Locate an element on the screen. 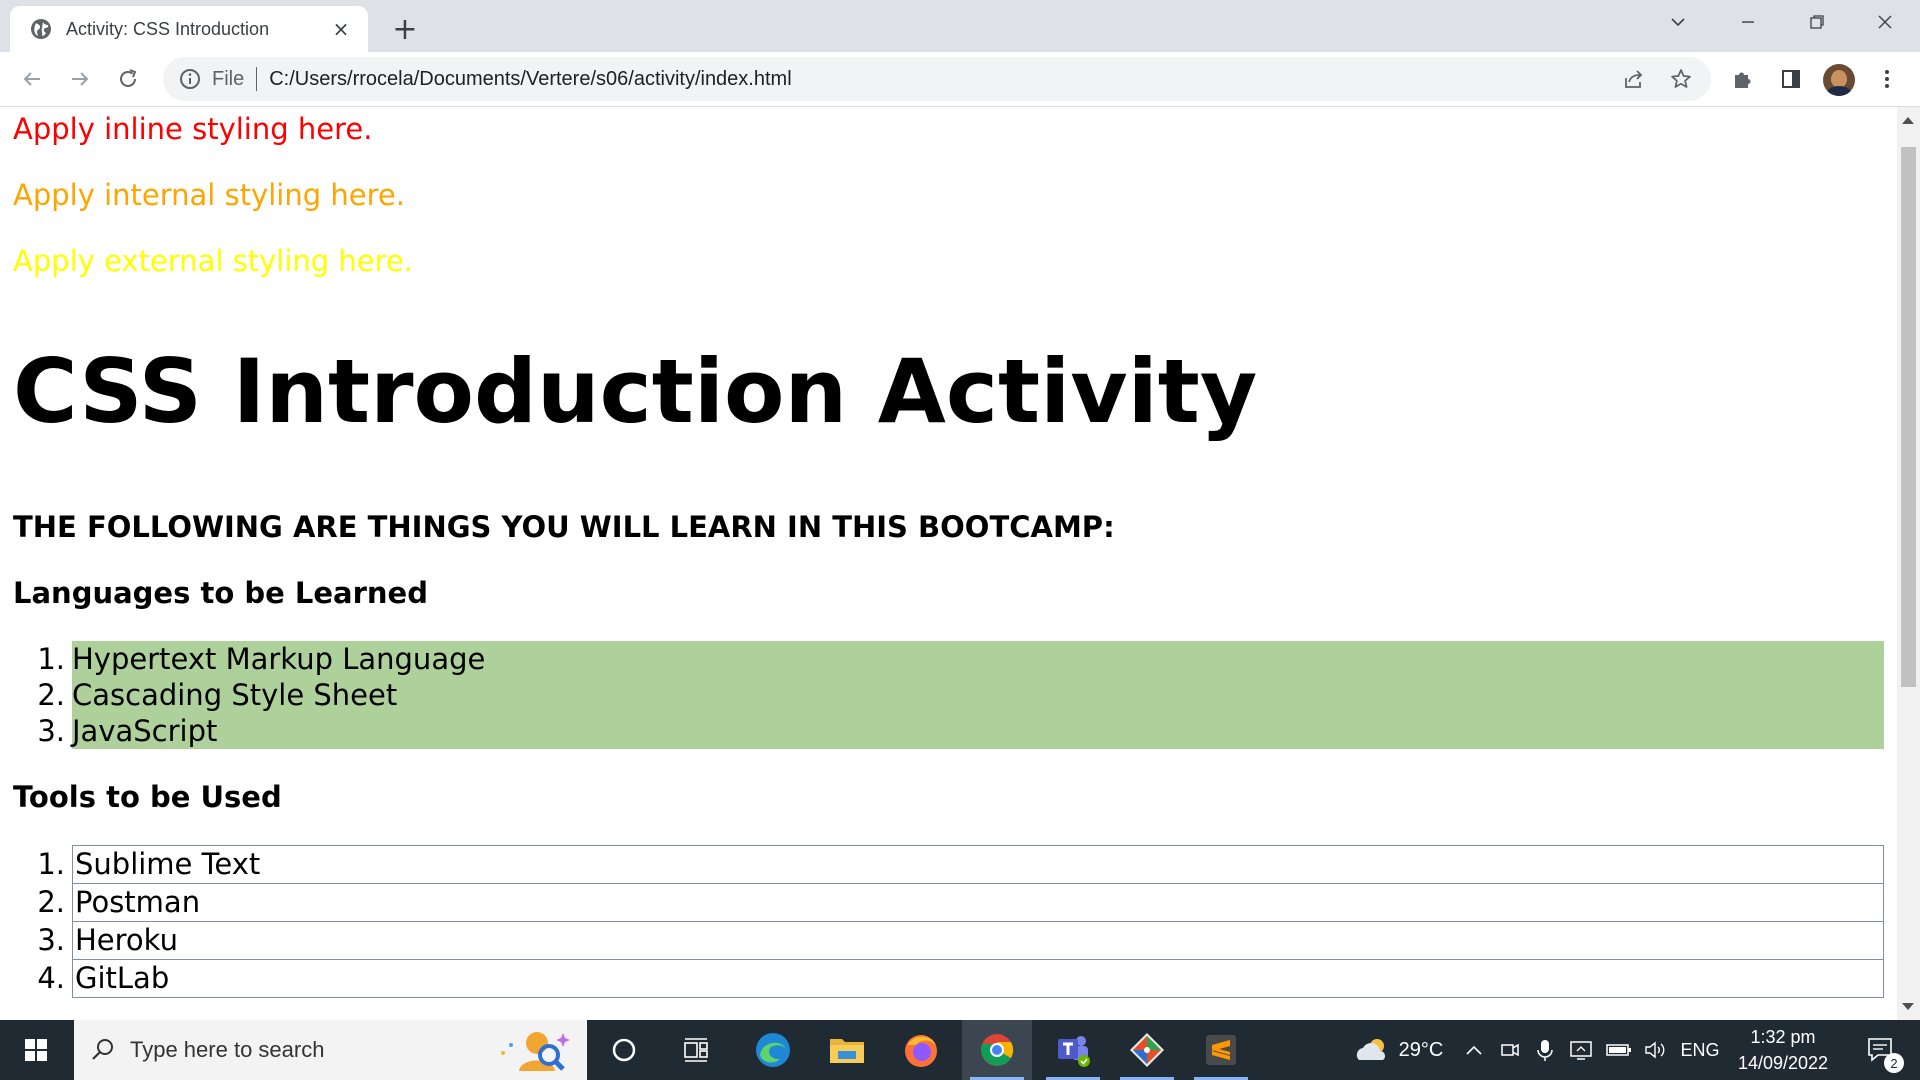 The height and width of the screenshot is (1080, 1920). volume-icon is located at coordinates (1656, 1050).